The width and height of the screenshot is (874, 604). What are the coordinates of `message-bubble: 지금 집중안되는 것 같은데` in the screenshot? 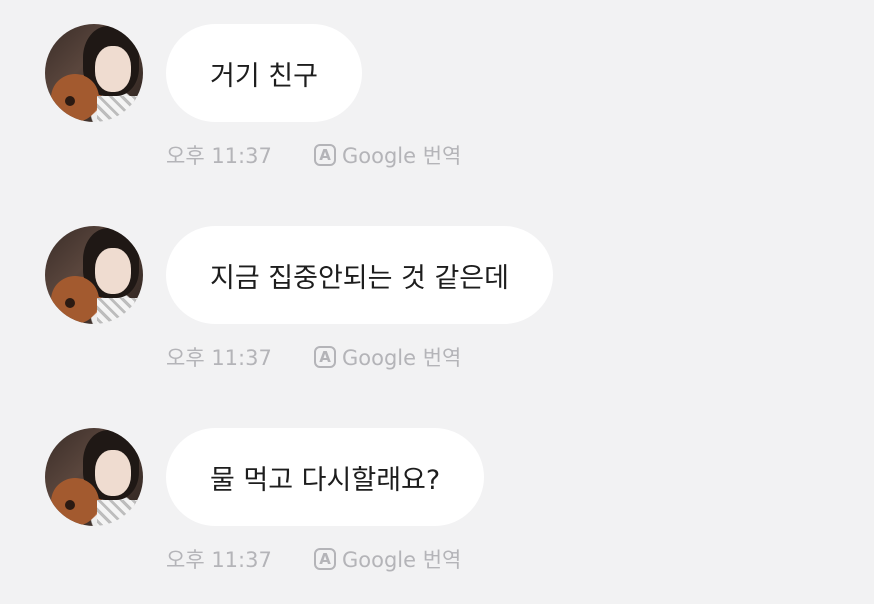 It's located at (359, 275).